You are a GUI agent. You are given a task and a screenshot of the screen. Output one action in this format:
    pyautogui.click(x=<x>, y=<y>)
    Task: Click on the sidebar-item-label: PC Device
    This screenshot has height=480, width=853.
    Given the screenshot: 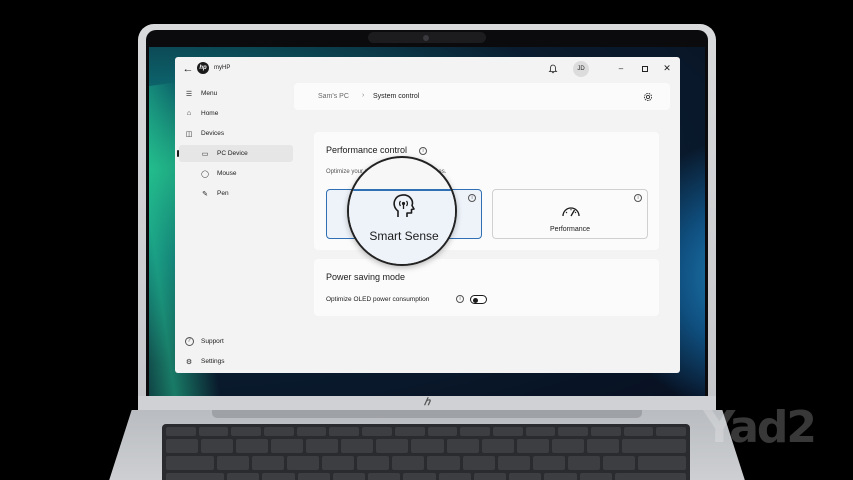 What is the action you would take?
    pyautogui.click(x=232, y=153)
    